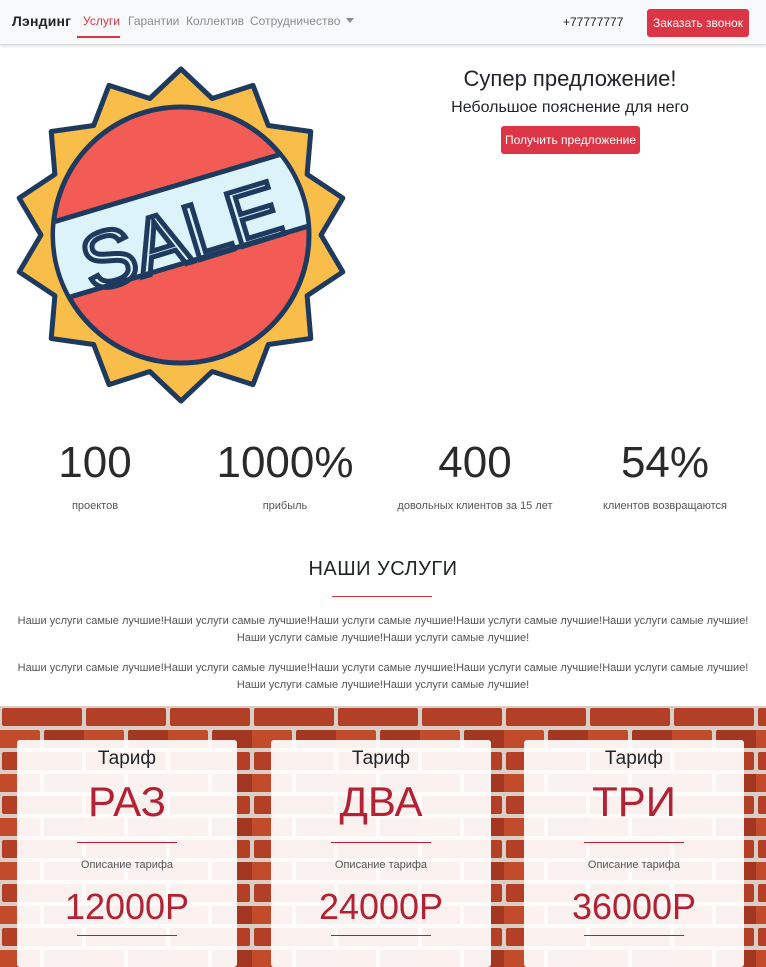  I want to click on tariff-name: ДВА, so click(381, 801).